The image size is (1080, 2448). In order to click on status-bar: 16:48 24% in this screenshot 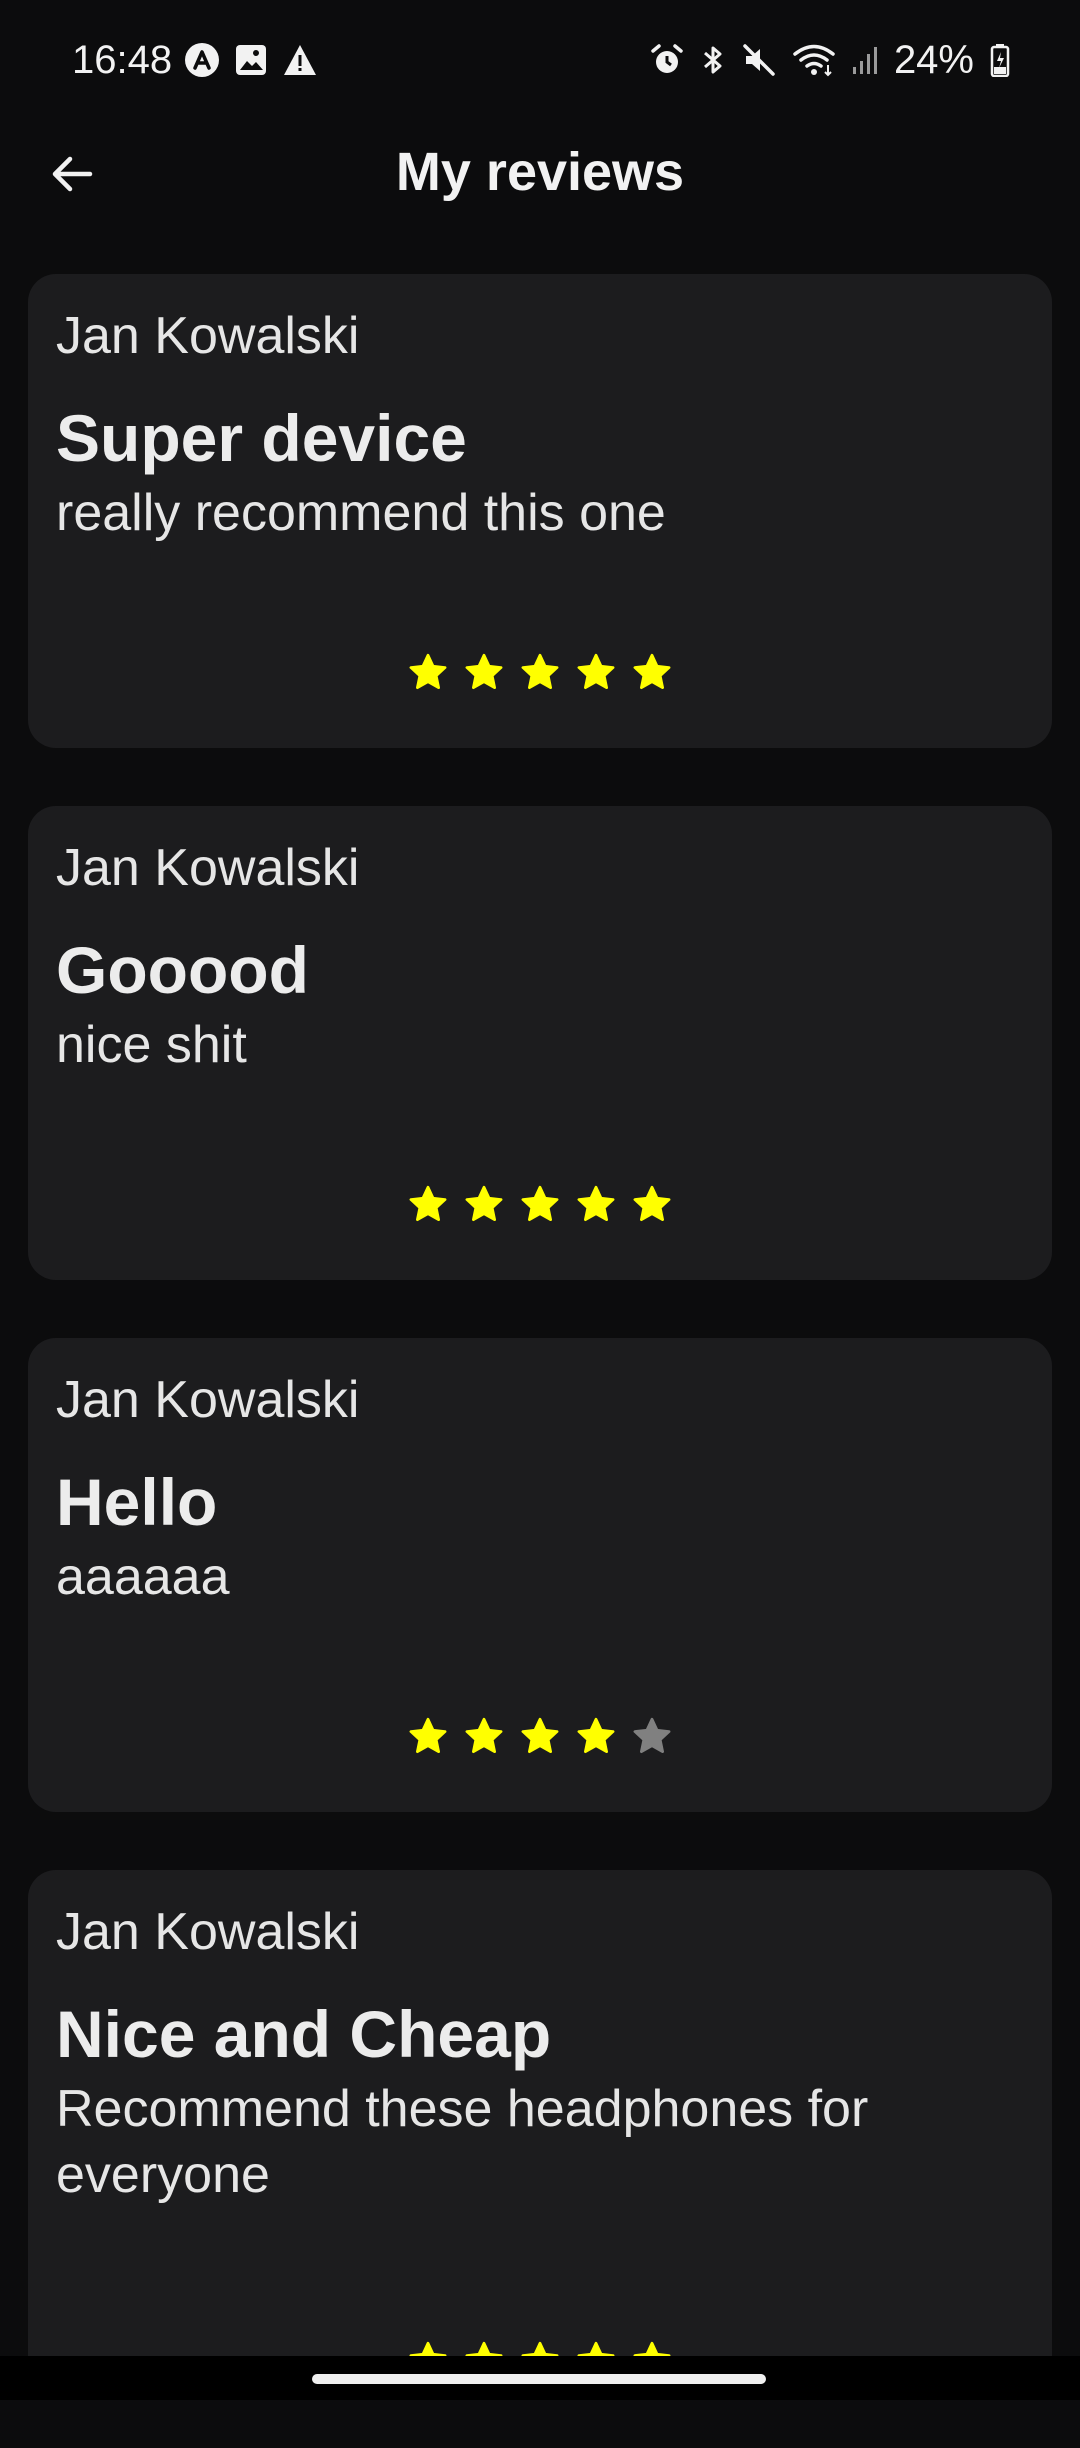, I will do `click(540, 60)`.